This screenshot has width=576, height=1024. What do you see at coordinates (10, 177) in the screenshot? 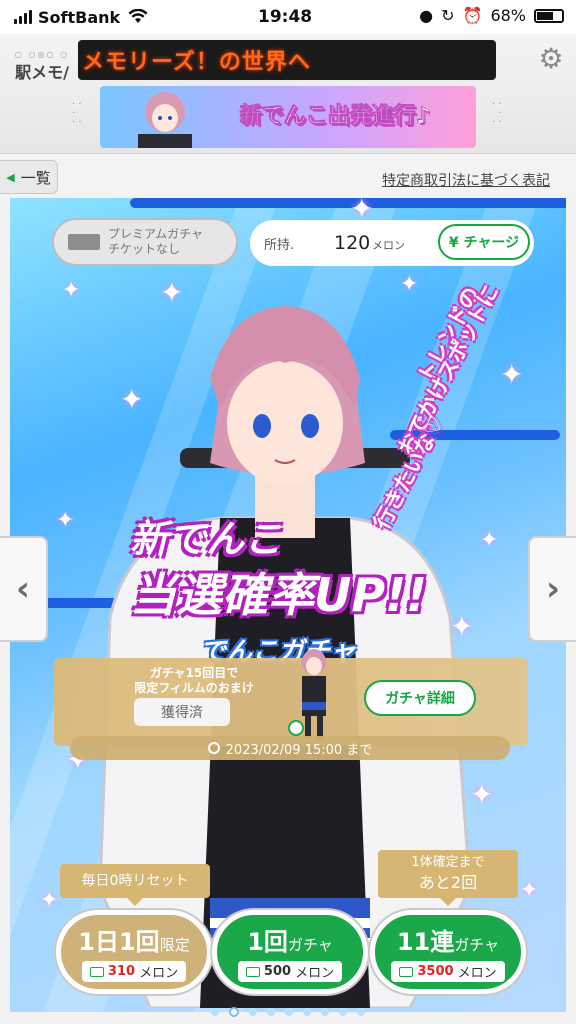
I see `triangle-left-icon: ◀` at bounding box center [10, 177].